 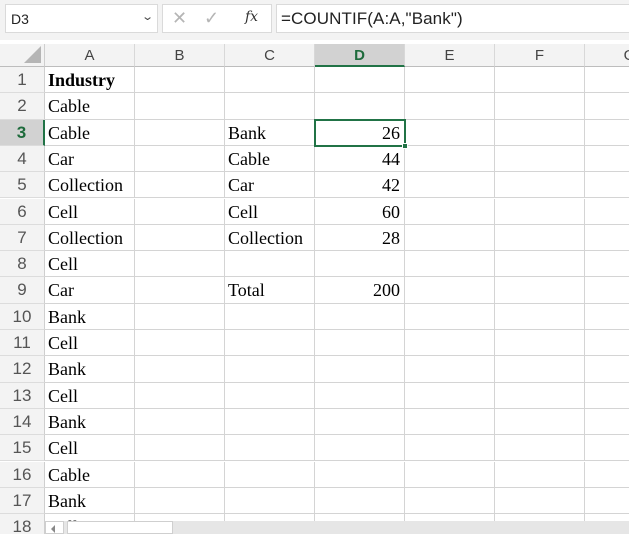 I want to click on cell-a1: Industry, so click(x=90, y=80).